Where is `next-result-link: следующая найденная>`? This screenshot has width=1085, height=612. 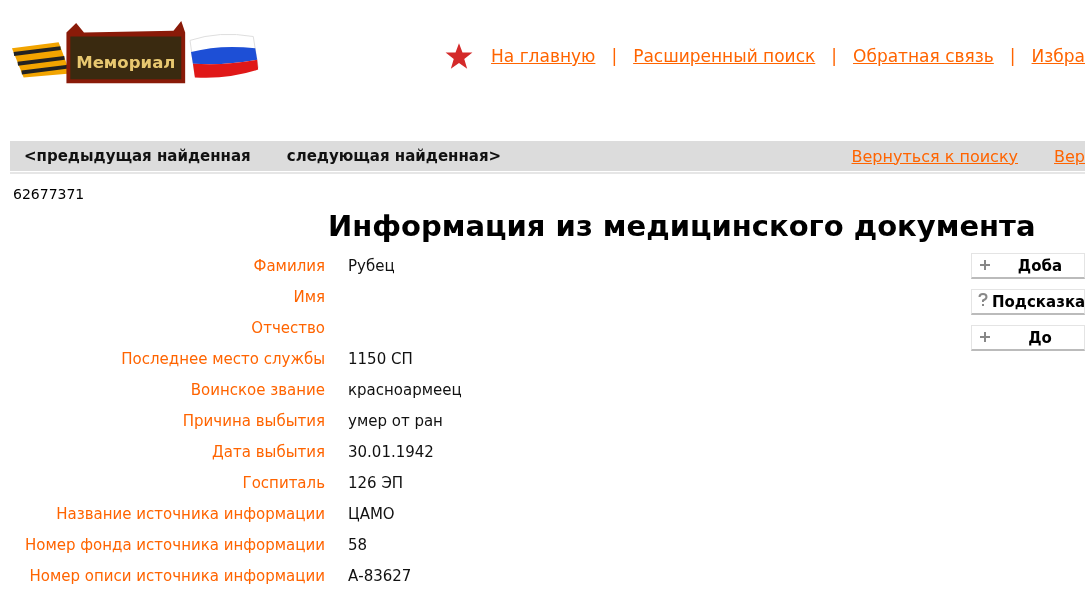
next-result-link: следующая найденная> is located at coordinates (394, 156).